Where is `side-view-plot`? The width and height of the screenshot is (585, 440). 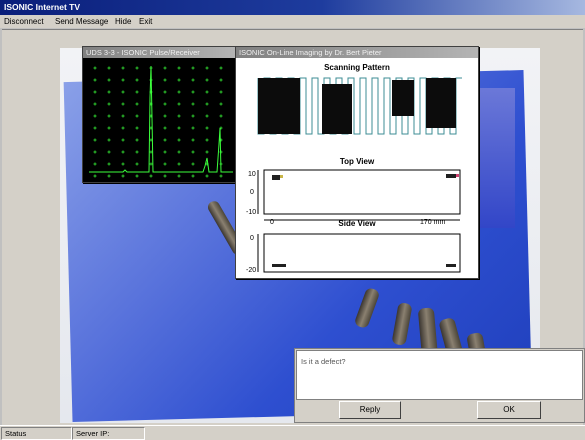
side-view-plot is located at coordinates (362, 253).